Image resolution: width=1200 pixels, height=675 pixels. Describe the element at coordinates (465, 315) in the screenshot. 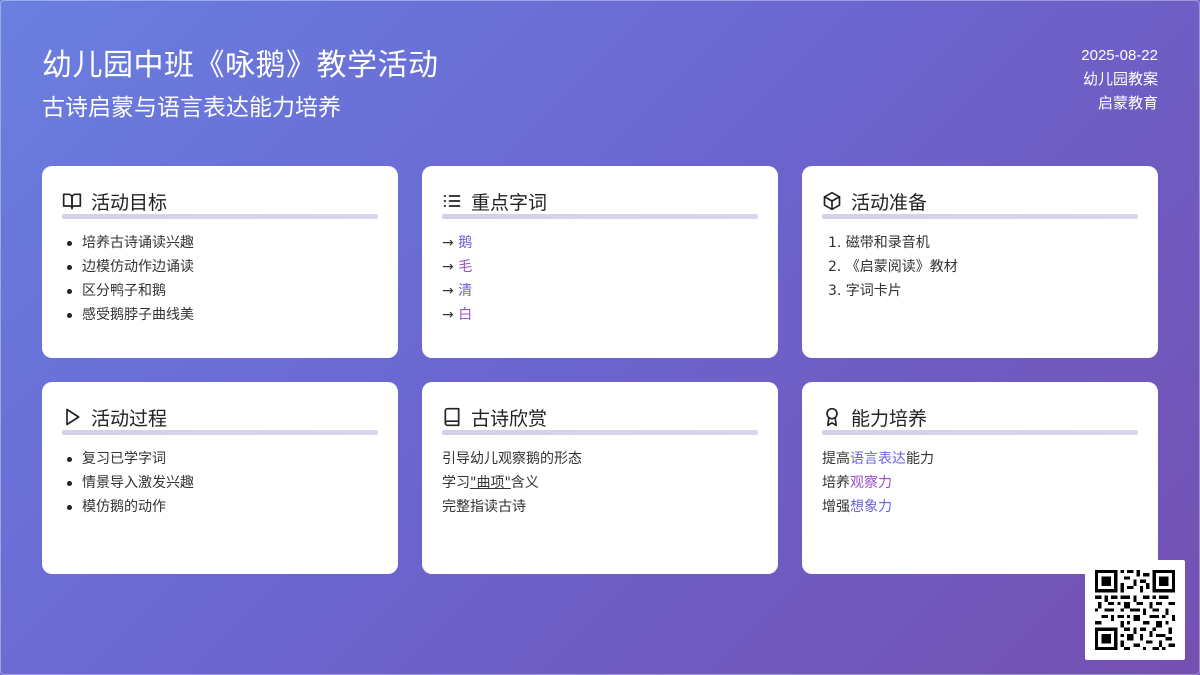

I see `keyword: 白` at that location.